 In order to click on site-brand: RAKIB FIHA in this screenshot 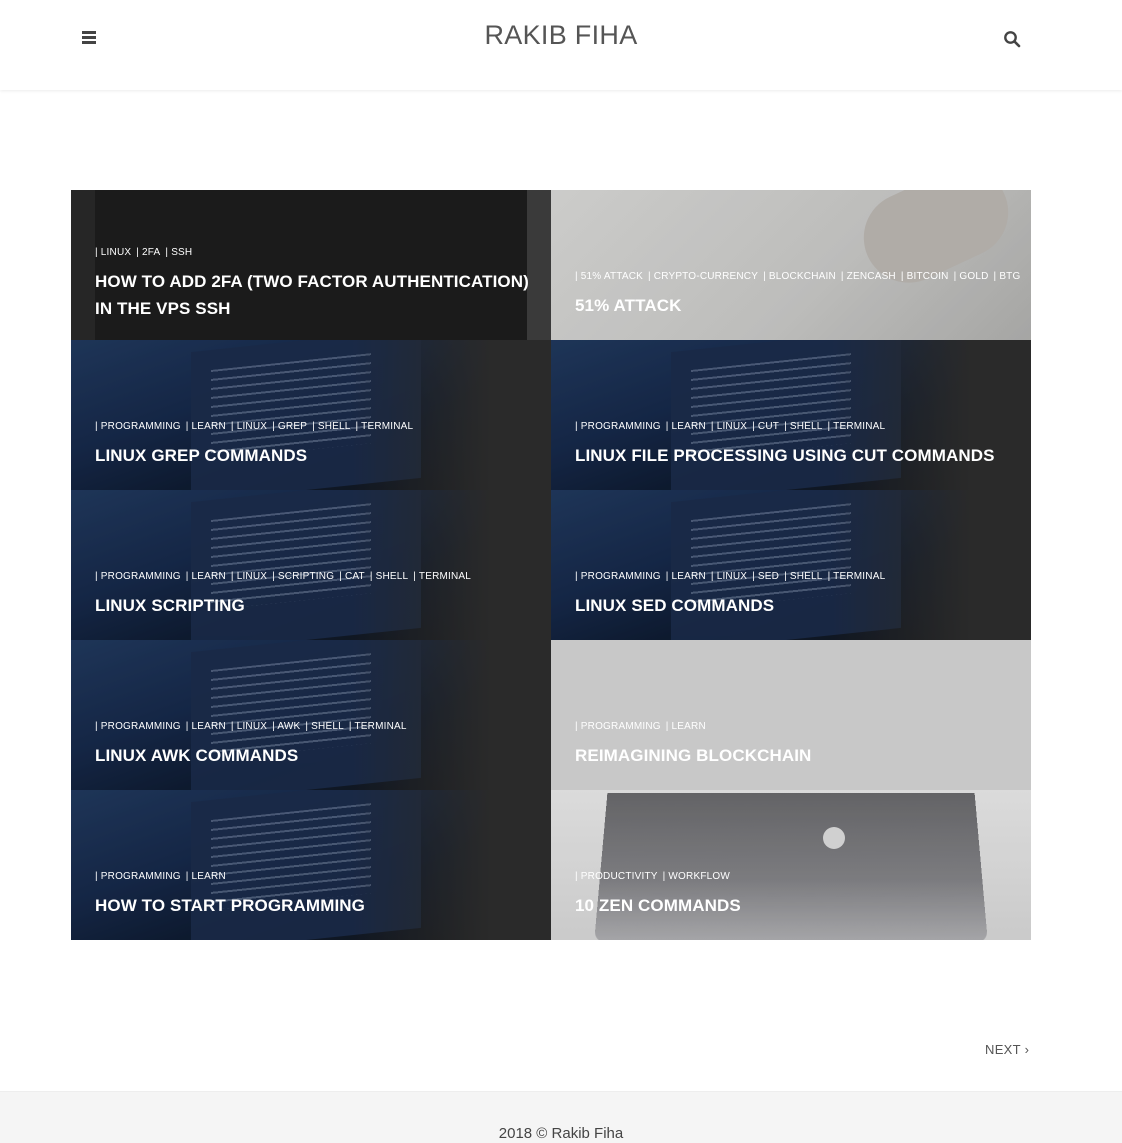, I will do `click(561, 35)`.